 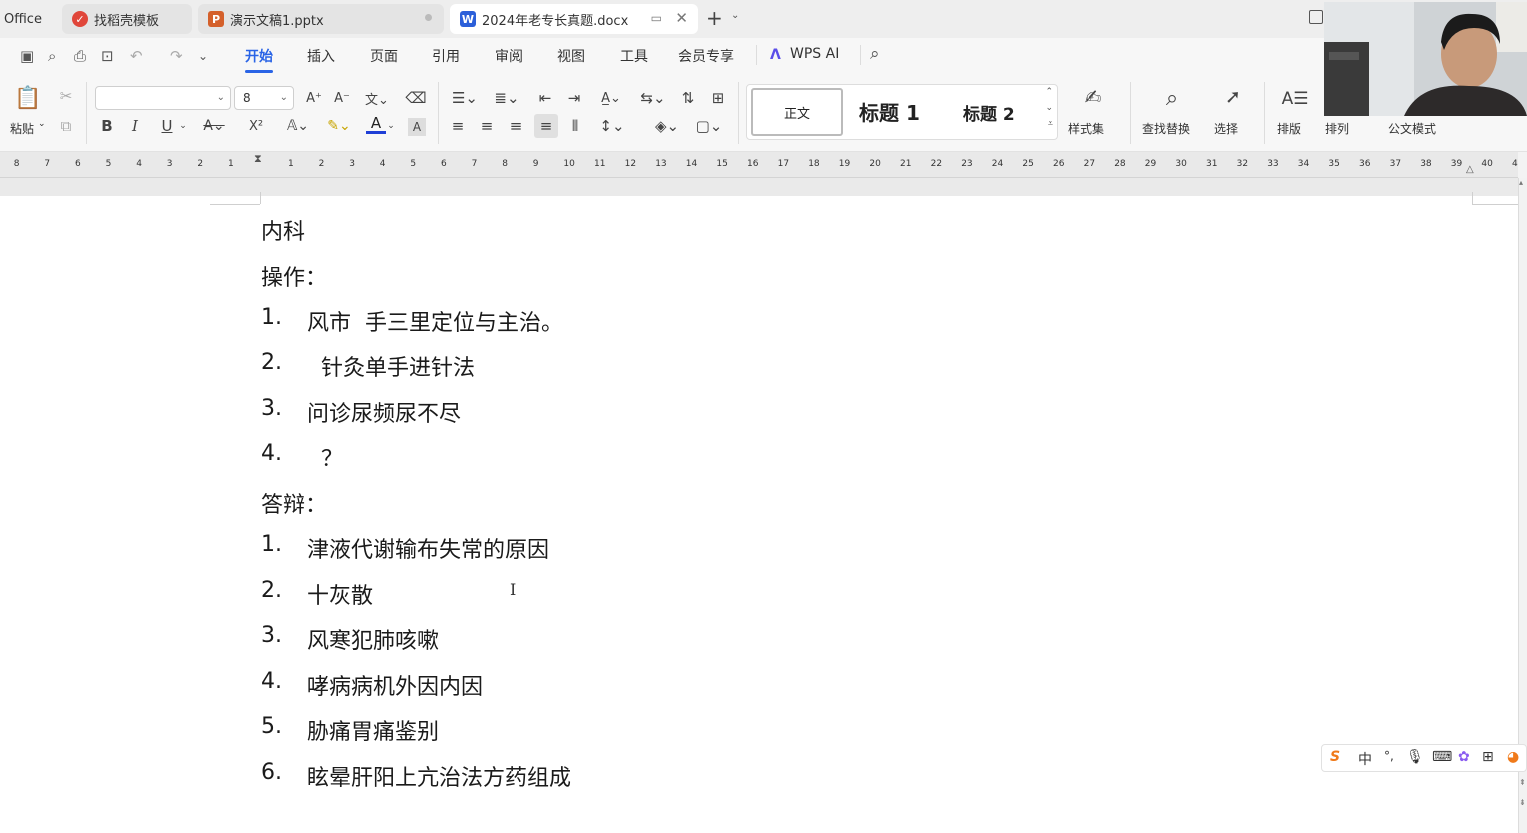 What do you see at coordinates (656, 18) in the screenshot?
I see `float-window-icon: ▭` at bounding box center [656, 18].